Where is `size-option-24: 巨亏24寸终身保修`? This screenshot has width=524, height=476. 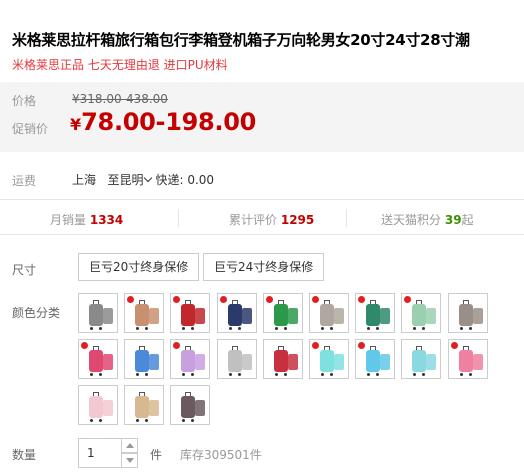
size-option-24: 巨亏24寸终身保修 is located at coordinates (264, 267).